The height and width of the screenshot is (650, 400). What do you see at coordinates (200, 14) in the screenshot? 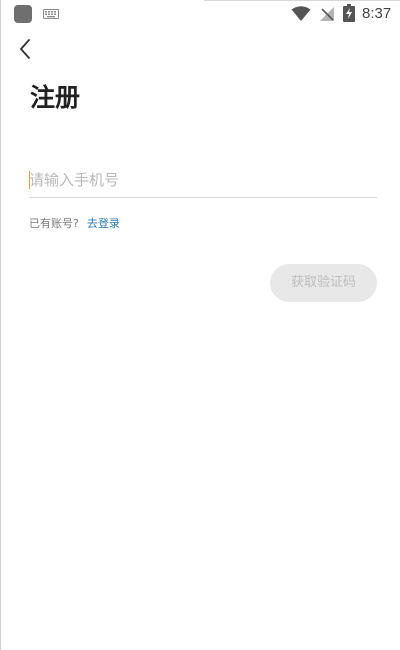
I see `status-bar: 8:37` at bounding box center [200, 14].